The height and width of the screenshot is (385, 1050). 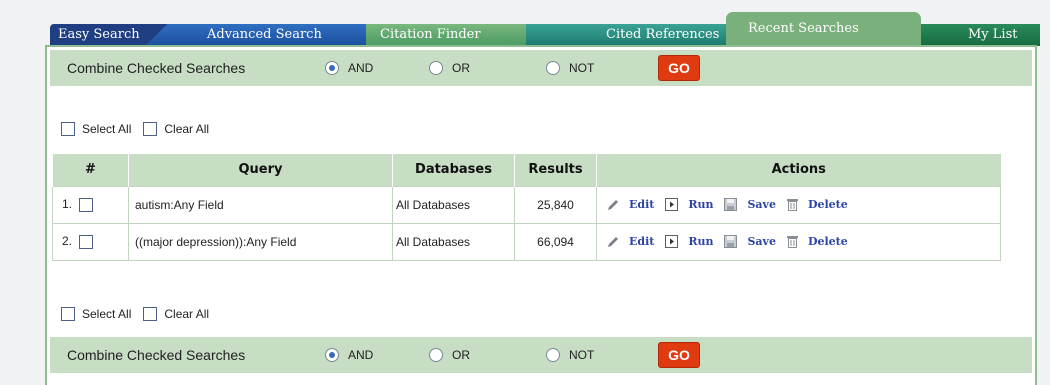 I want to click on combine-bar-bottom: Combine Checked Searches AND OR NOT GO, so click(x=541, y=355).